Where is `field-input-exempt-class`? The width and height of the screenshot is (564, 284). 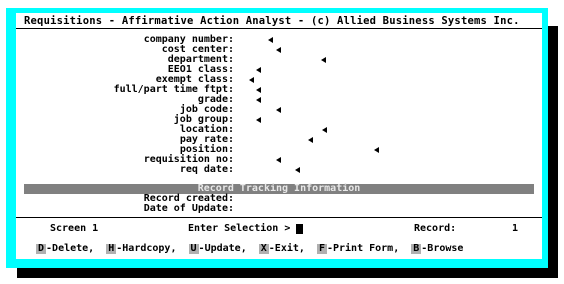
field-input-exempt-class is located at coordinates (251, 80).